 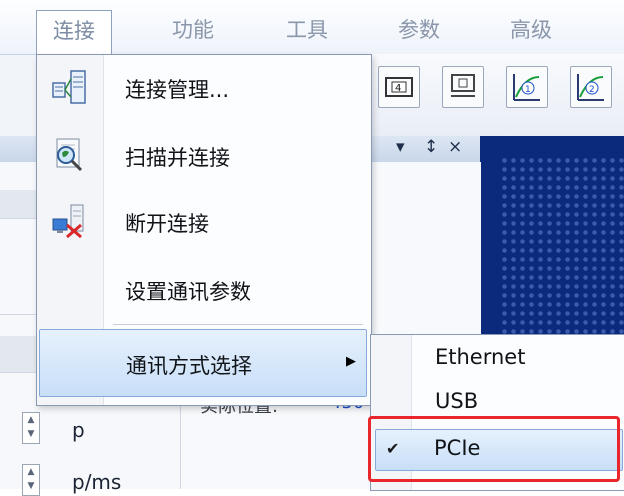 I want to click on scan-connect-icon, so click(x=69, y=155).